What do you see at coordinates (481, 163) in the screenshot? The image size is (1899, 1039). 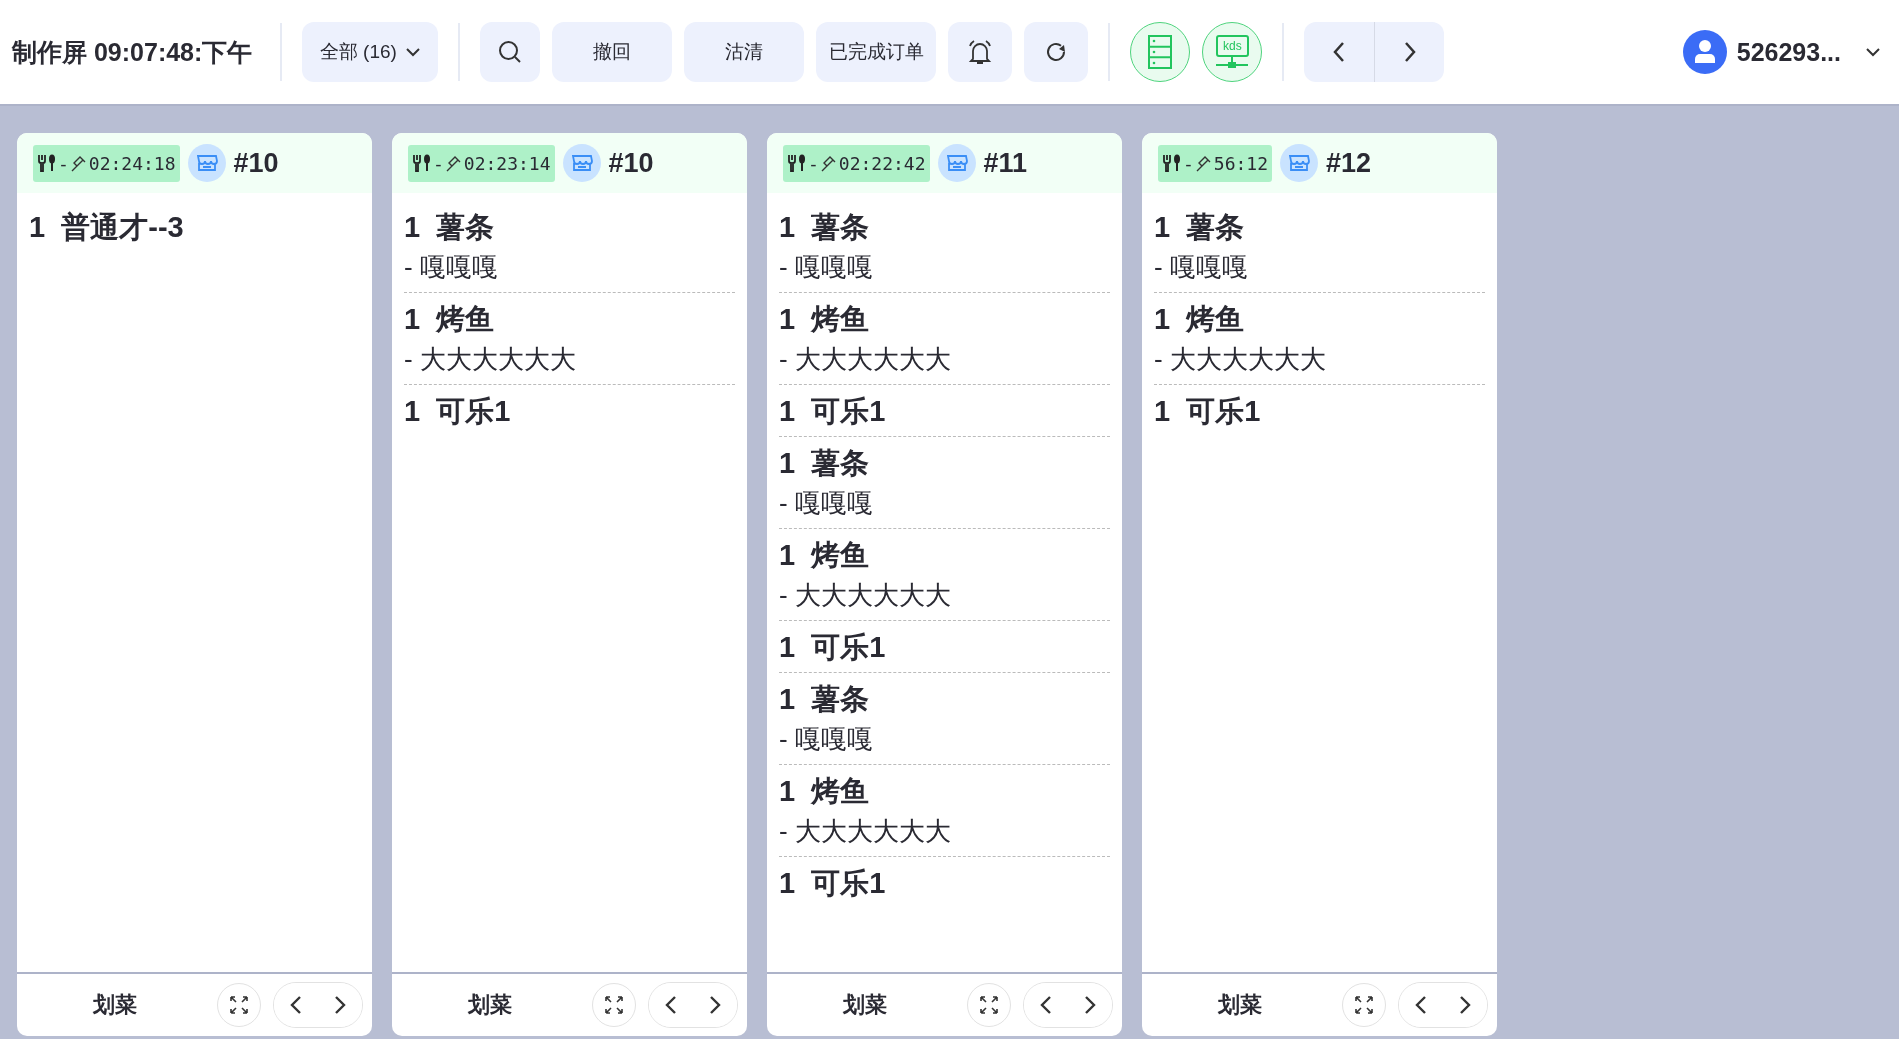 I see `timer-badge: - 02:23:14` at bounding box center [481, 163].